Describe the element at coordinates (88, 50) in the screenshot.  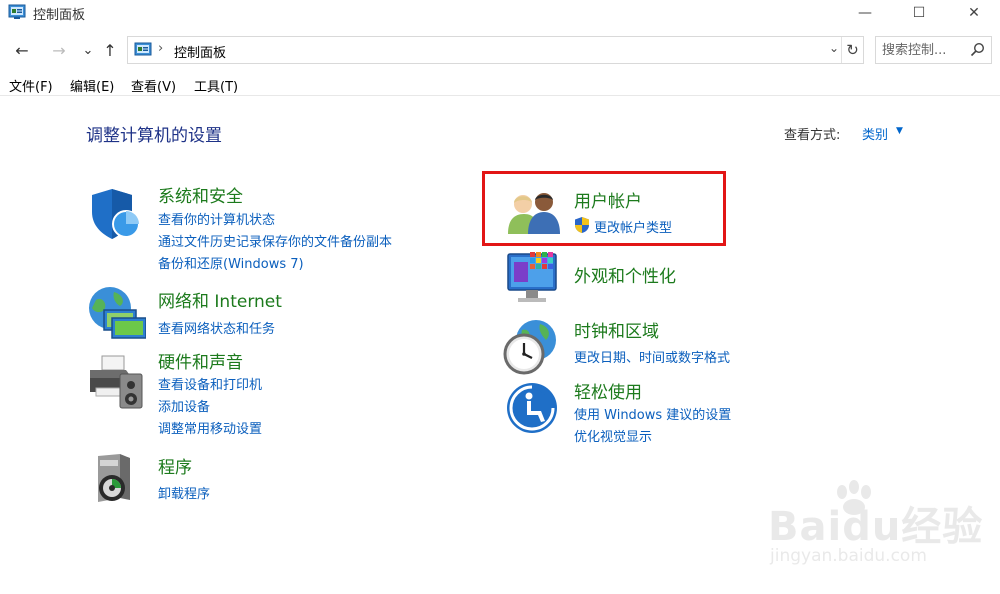
I see `recent-locations-button: ⌄` at that location.